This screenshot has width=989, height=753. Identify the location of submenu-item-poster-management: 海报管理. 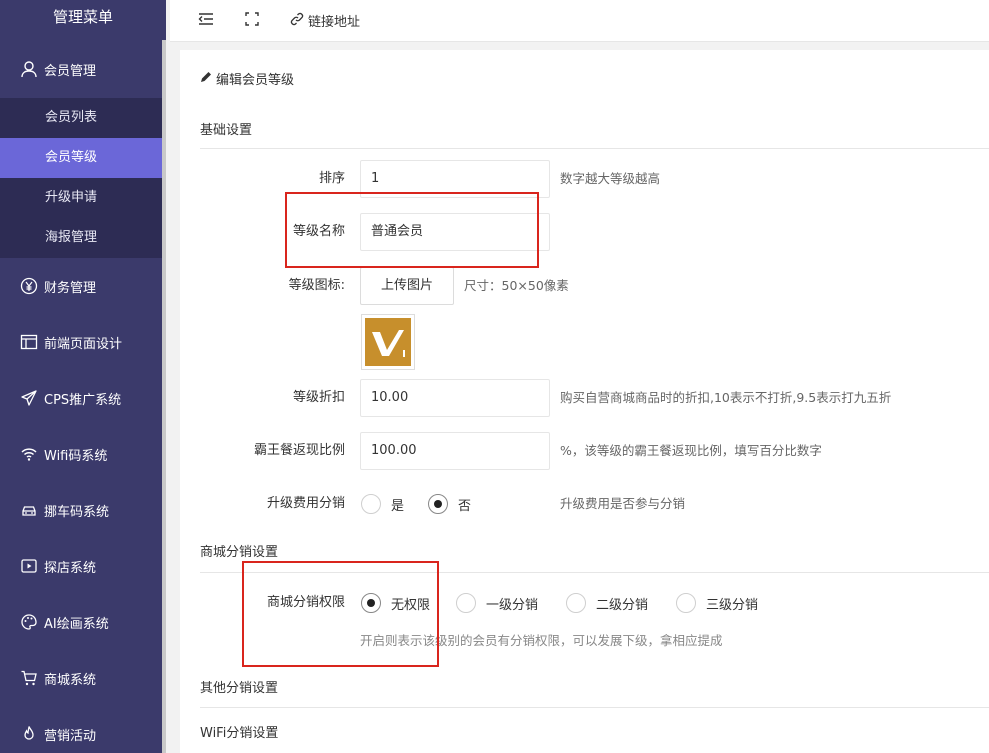
(83, 238).